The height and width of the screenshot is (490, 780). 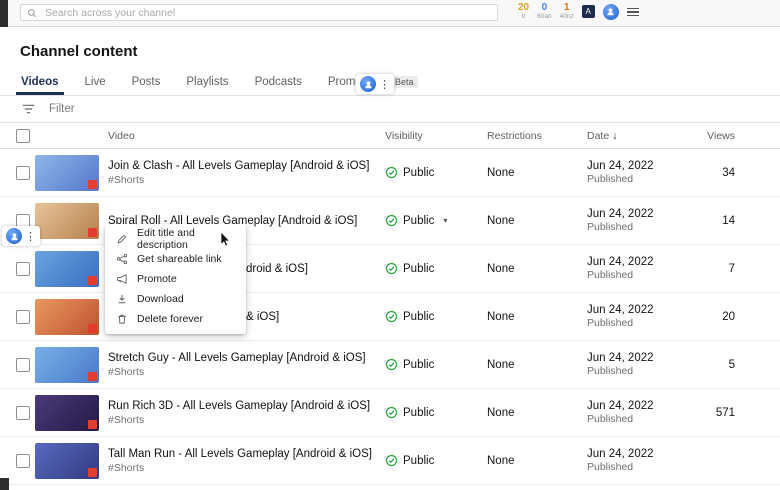 What do you see at coordinates (23, 135) in the screenshot?
I see `select-all-checkbox` at bounding box center [23, 135].